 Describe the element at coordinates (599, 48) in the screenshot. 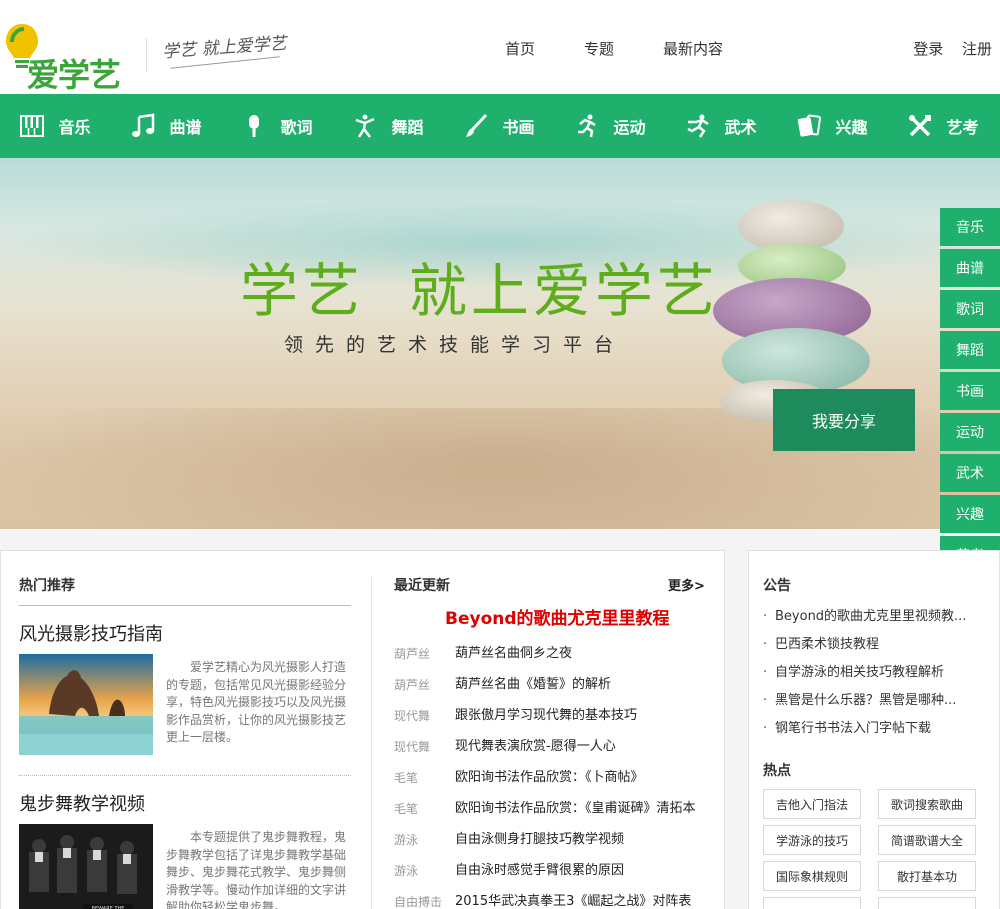

I see `nav-topics: 专题` at that location.